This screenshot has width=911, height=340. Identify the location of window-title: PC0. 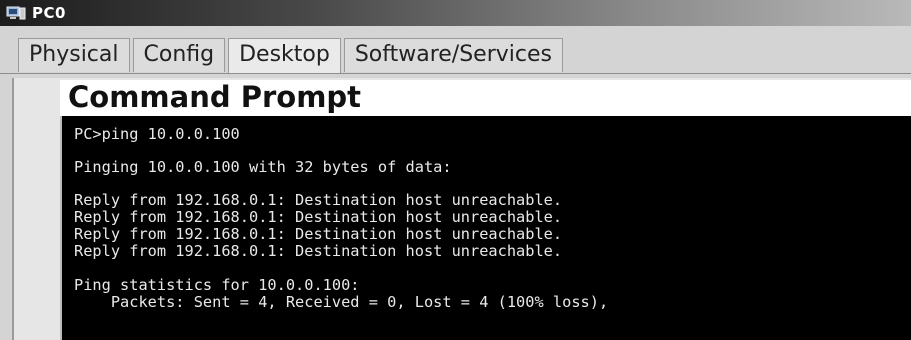
(49, 13).